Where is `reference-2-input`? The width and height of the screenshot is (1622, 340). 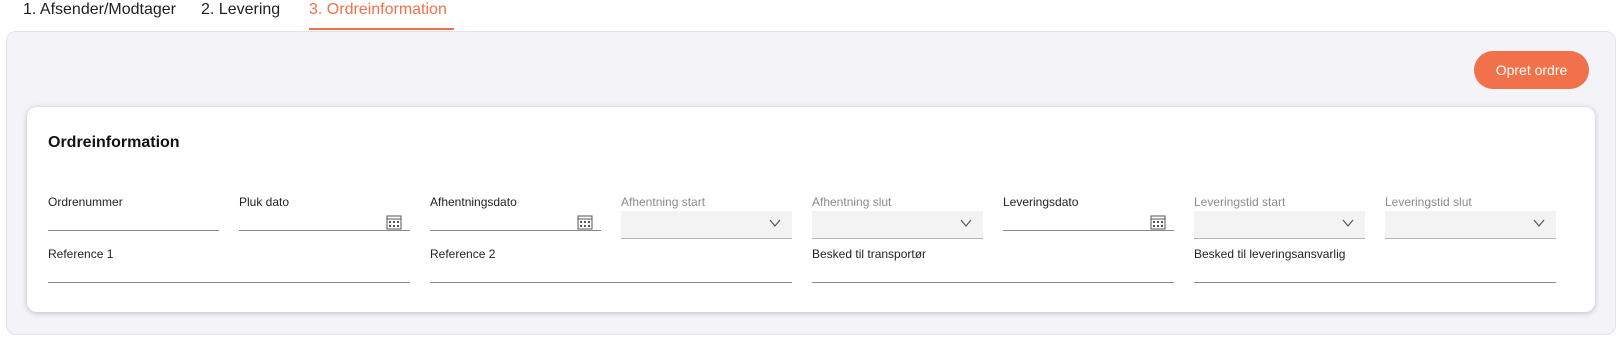 reference-2-input is located at coordinates (611, 273).